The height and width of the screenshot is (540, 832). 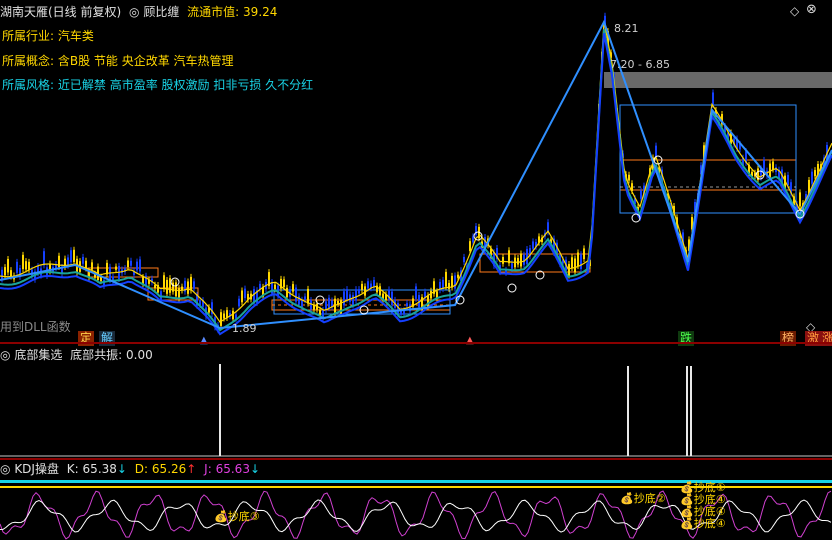 I want to click on indicator-settings-icon: ◎, so click(x=134, y=12).